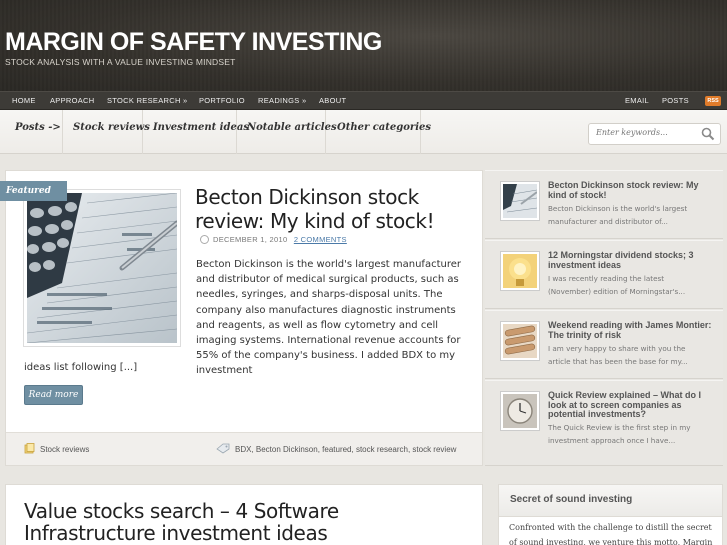 The image size is (727, 545). What do you see at coordinates (571, 499) in the screenshot?
I see `widget-title: Secret of sound investing` at bounding box center [571, 499].